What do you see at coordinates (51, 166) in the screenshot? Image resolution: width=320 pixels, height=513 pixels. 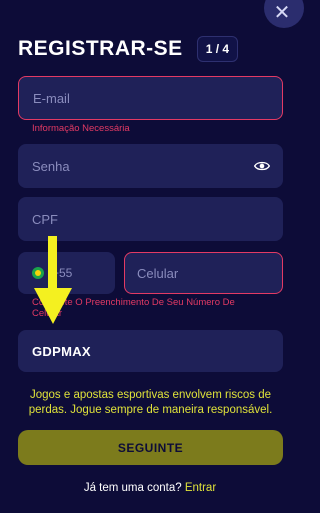 I see `password-placeholder: Senha` at bounding box center [51, 166].